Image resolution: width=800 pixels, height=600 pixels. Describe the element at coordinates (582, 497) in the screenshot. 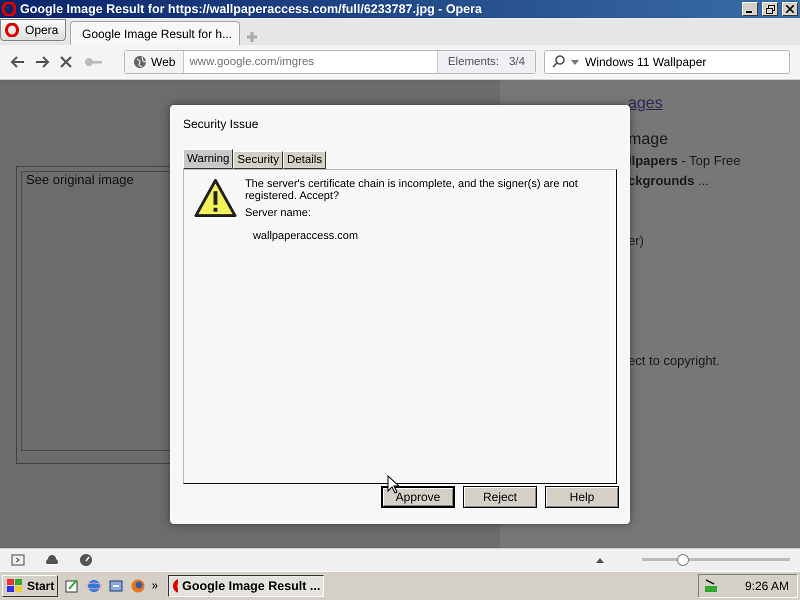

I see `dialog-button: Help` at that location.